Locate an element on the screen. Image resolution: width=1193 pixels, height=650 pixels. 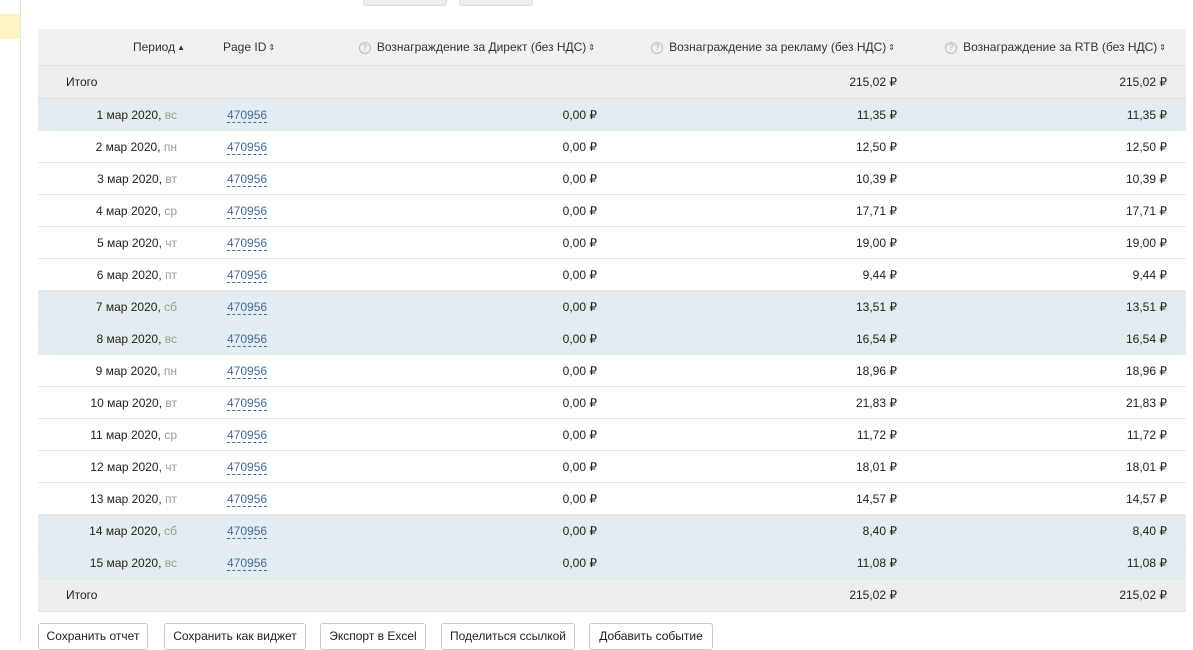
table-row: 8 мар 2020, вс 470956 0,00 ₽16,54 ₽16,54 ₽ is located at coordinates (612, 338).